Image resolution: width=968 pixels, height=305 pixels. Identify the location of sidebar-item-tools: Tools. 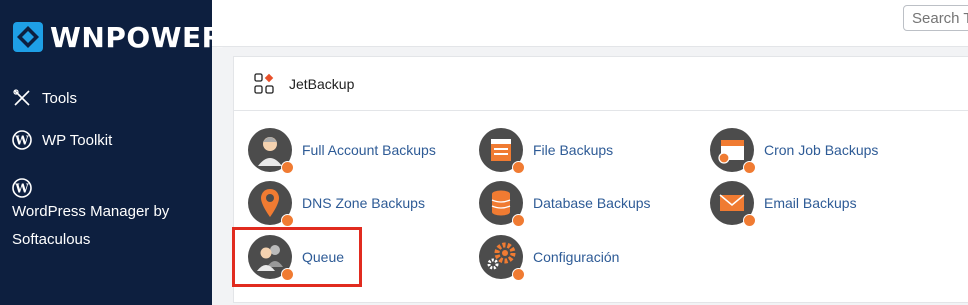
(44, 98).